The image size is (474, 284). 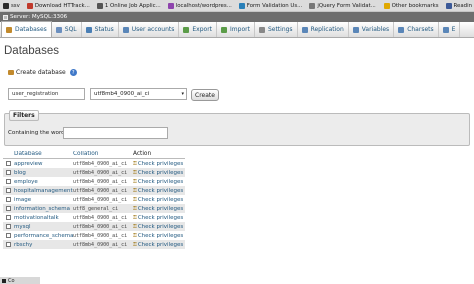 I want to click on containing-word-input, so click(x=115, y=133).